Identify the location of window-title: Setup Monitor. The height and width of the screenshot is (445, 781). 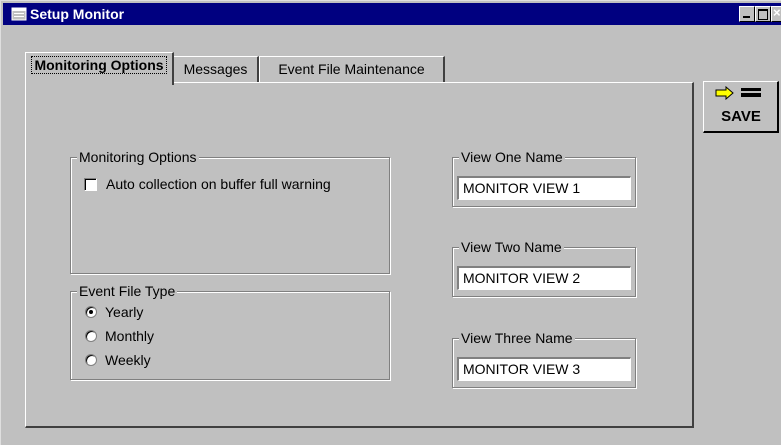
(77, 14).